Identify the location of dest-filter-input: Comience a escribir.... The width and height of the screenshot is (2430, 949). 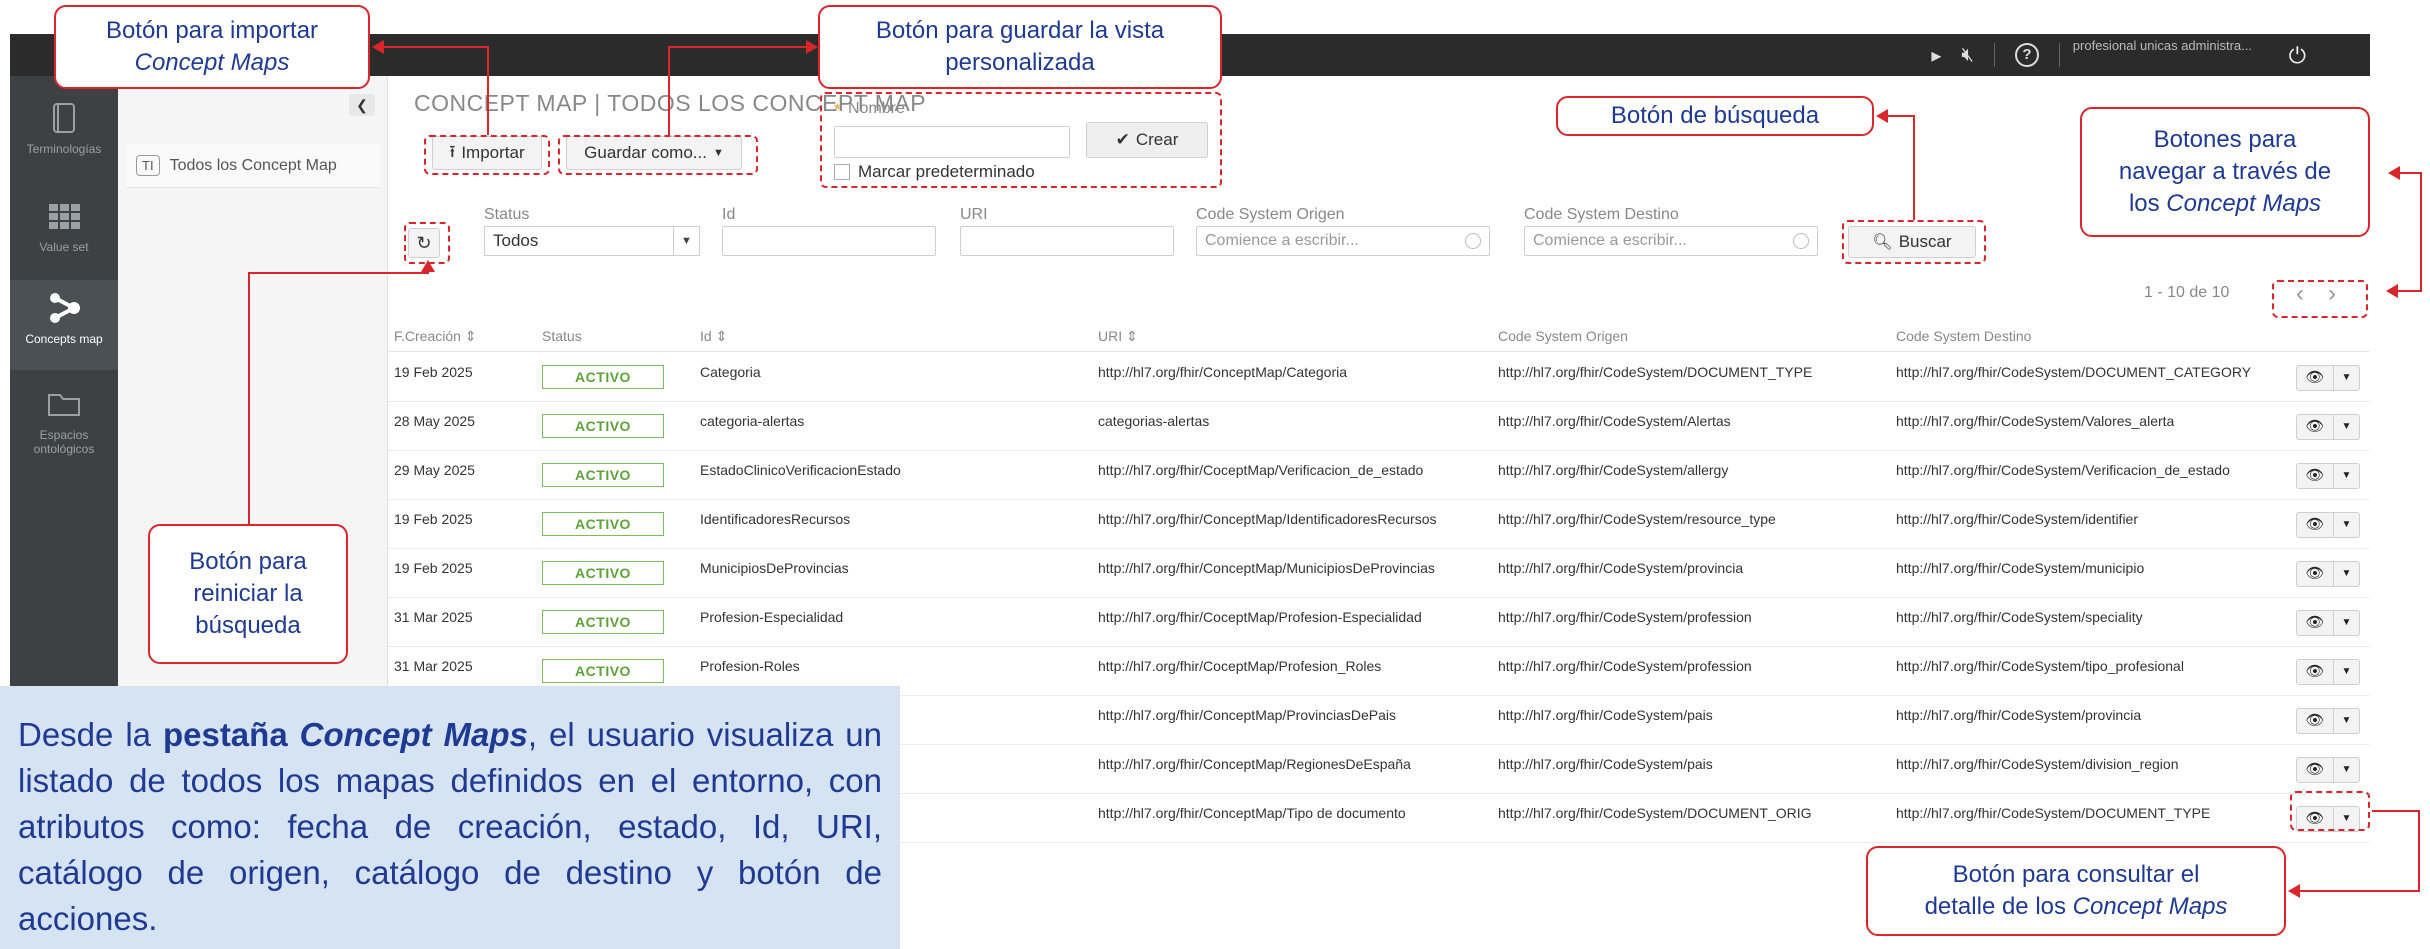
(1671, 241).